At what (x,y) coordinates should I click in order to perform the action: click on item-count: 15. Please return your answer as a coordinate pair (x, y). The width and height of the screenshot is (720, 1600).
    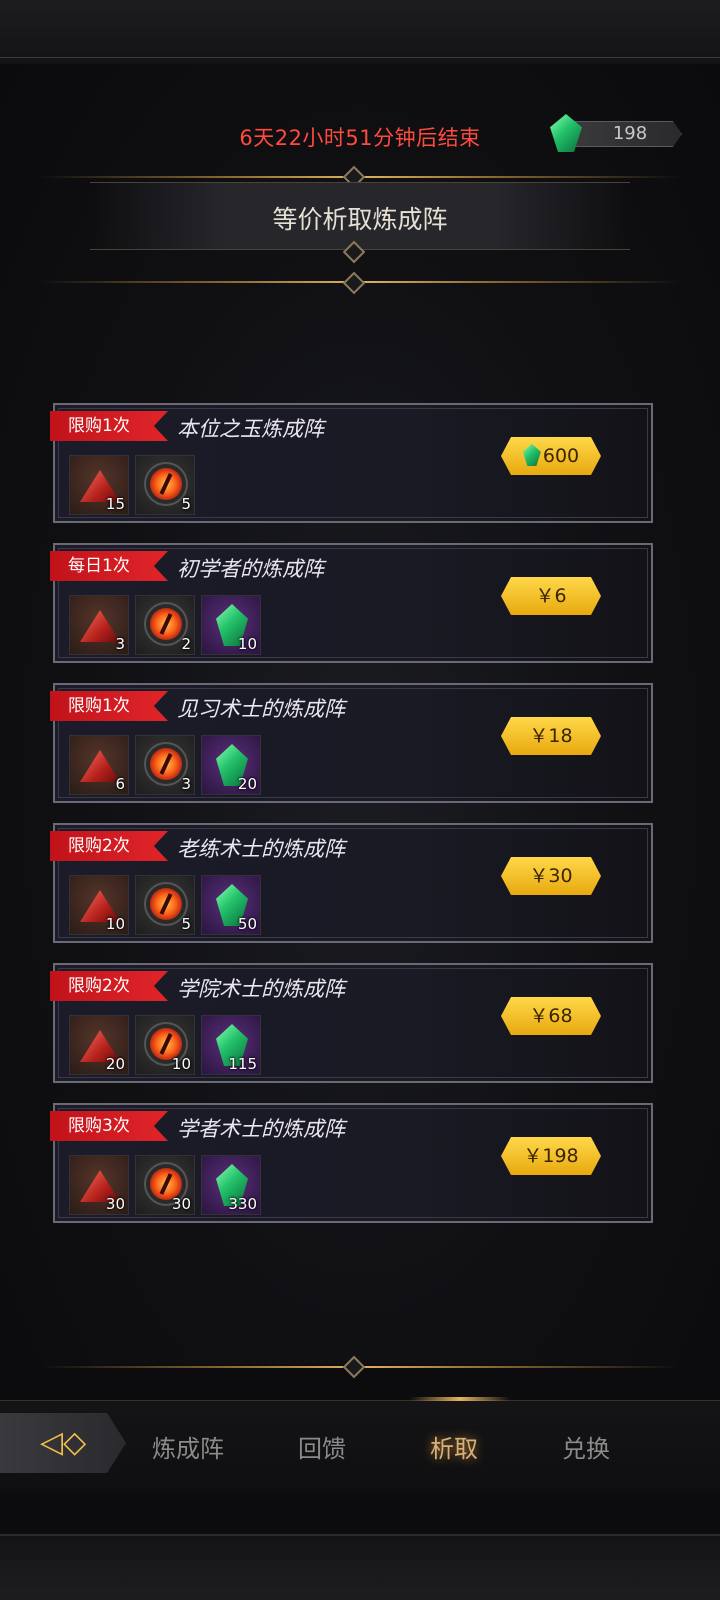
    Looking at the image, I should click on (115, 504).